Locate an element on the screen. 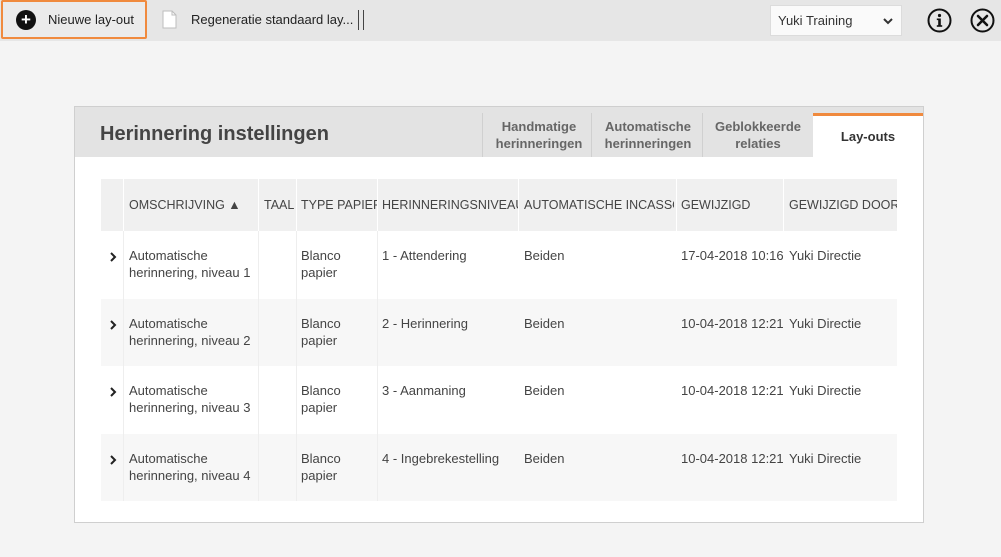 The image size is (1001, 557). column-header-modified-by: GEWIJZIGD DOOR is located at coordinates (843, 205).